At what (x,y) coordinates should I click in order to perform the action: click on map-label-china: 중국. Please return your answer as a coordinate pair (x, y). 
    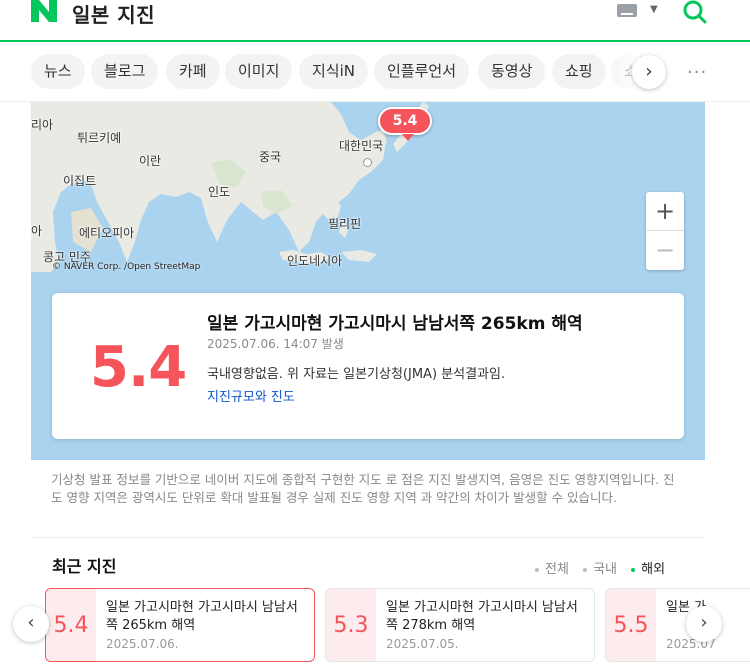
    Looking at the image, I should click on (270, 157).